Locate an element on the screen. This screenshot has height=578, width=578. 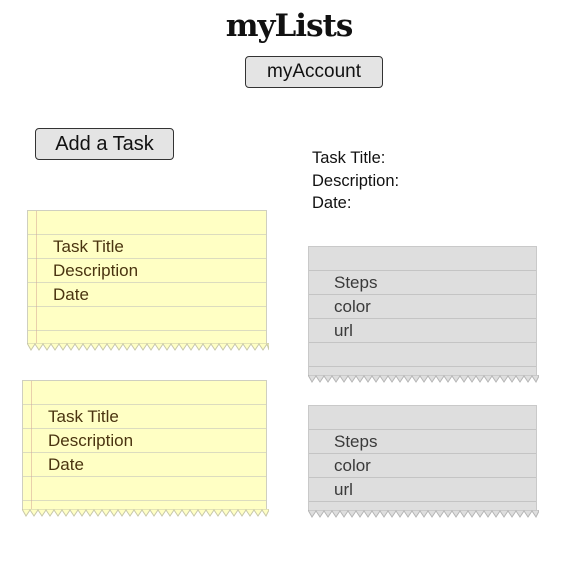
date-label: Date: is located at coordinates (332, 203).